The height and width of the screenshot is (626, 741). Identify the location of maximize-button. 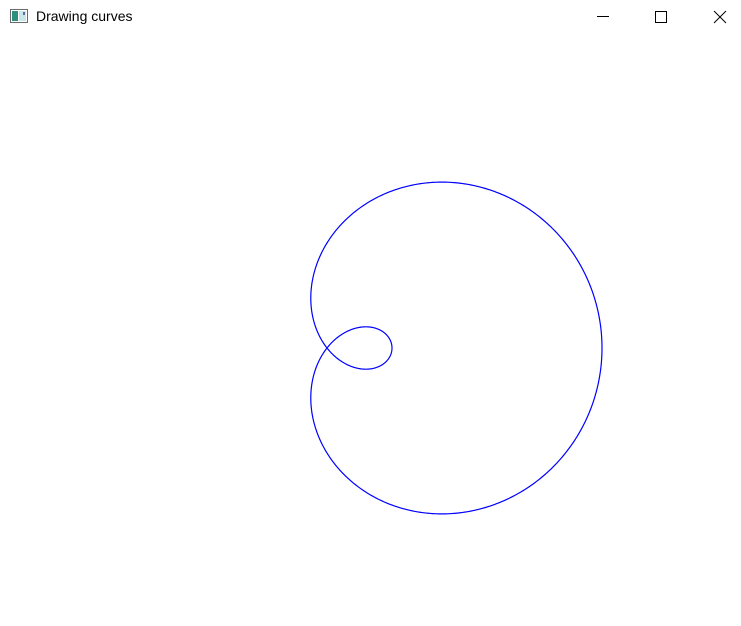
(661, 16).